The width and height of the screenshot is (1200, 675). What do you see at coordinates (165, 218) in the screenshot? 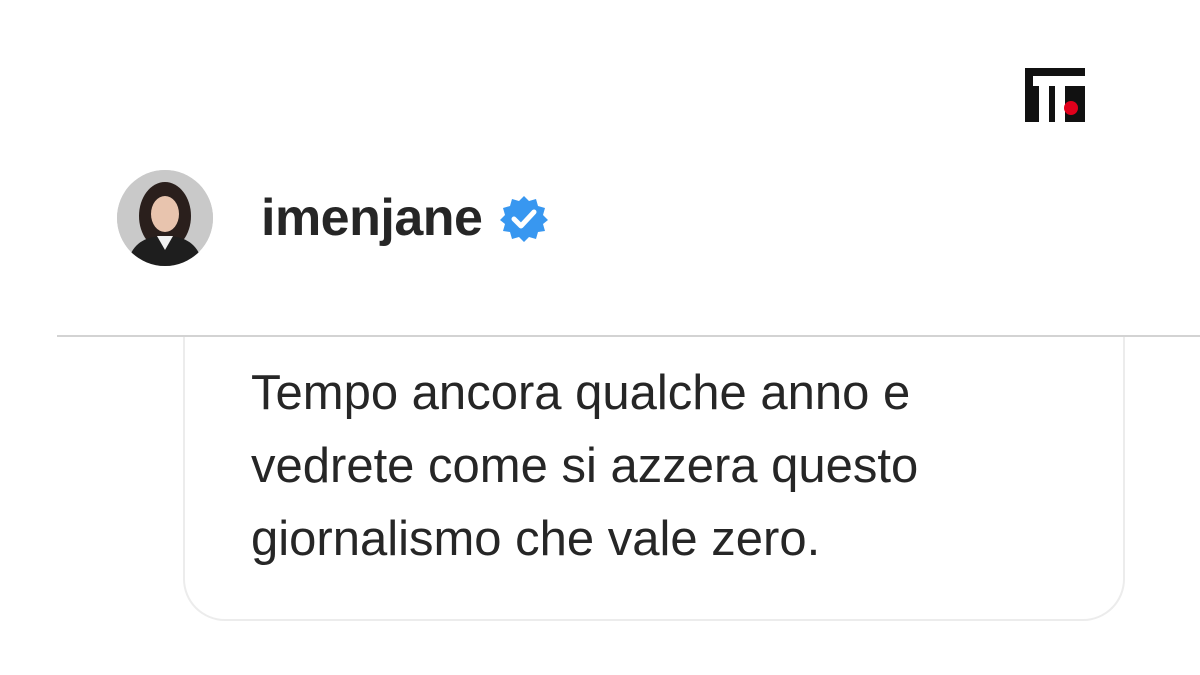
I see `avatar` at bounding box center [165, 218].